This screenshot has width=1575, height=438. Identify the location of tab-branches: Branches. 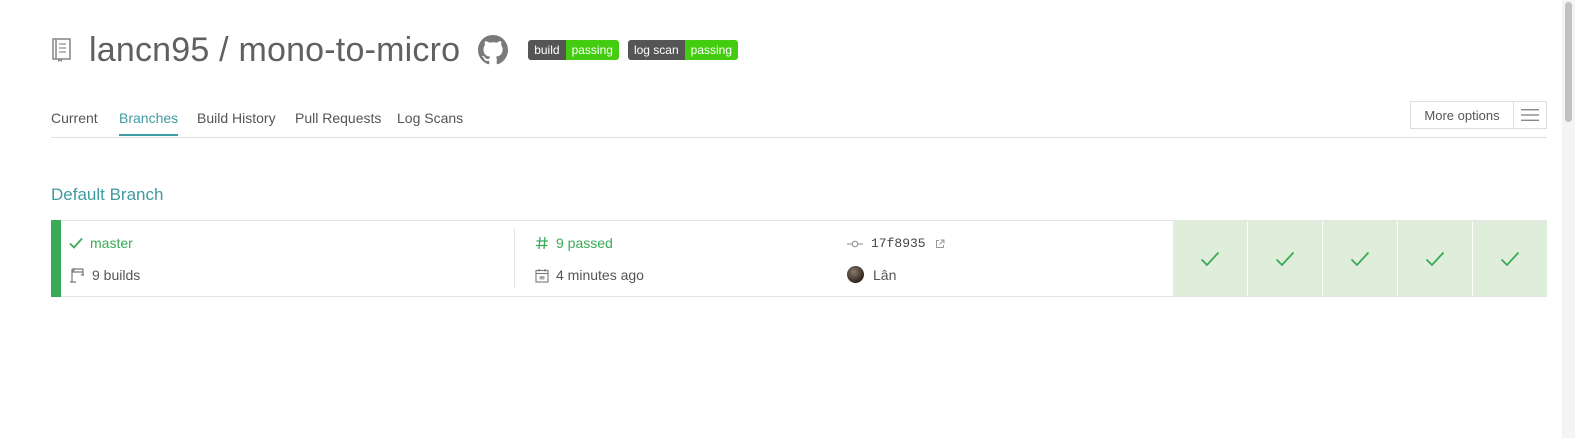
(149, 123).